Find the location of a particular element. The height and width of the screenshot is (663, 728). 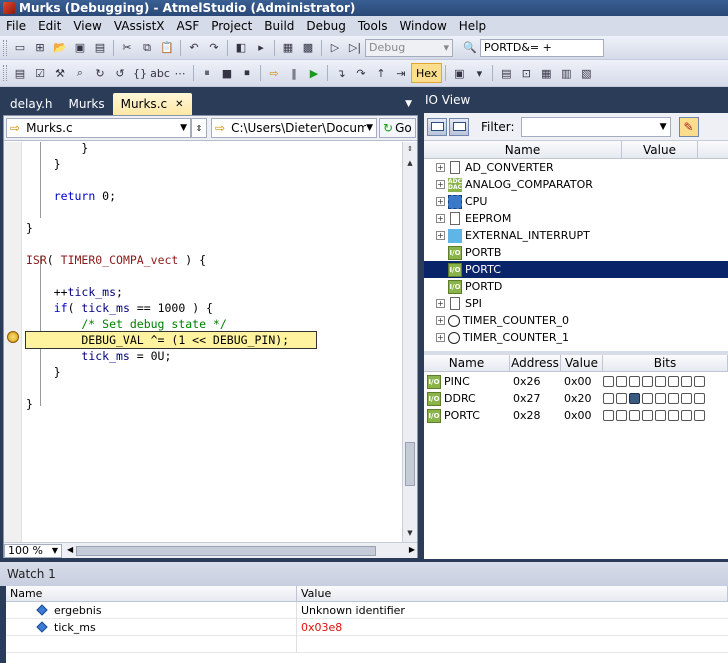

cut-icon: ✂ is located at coordinates (127, 48).